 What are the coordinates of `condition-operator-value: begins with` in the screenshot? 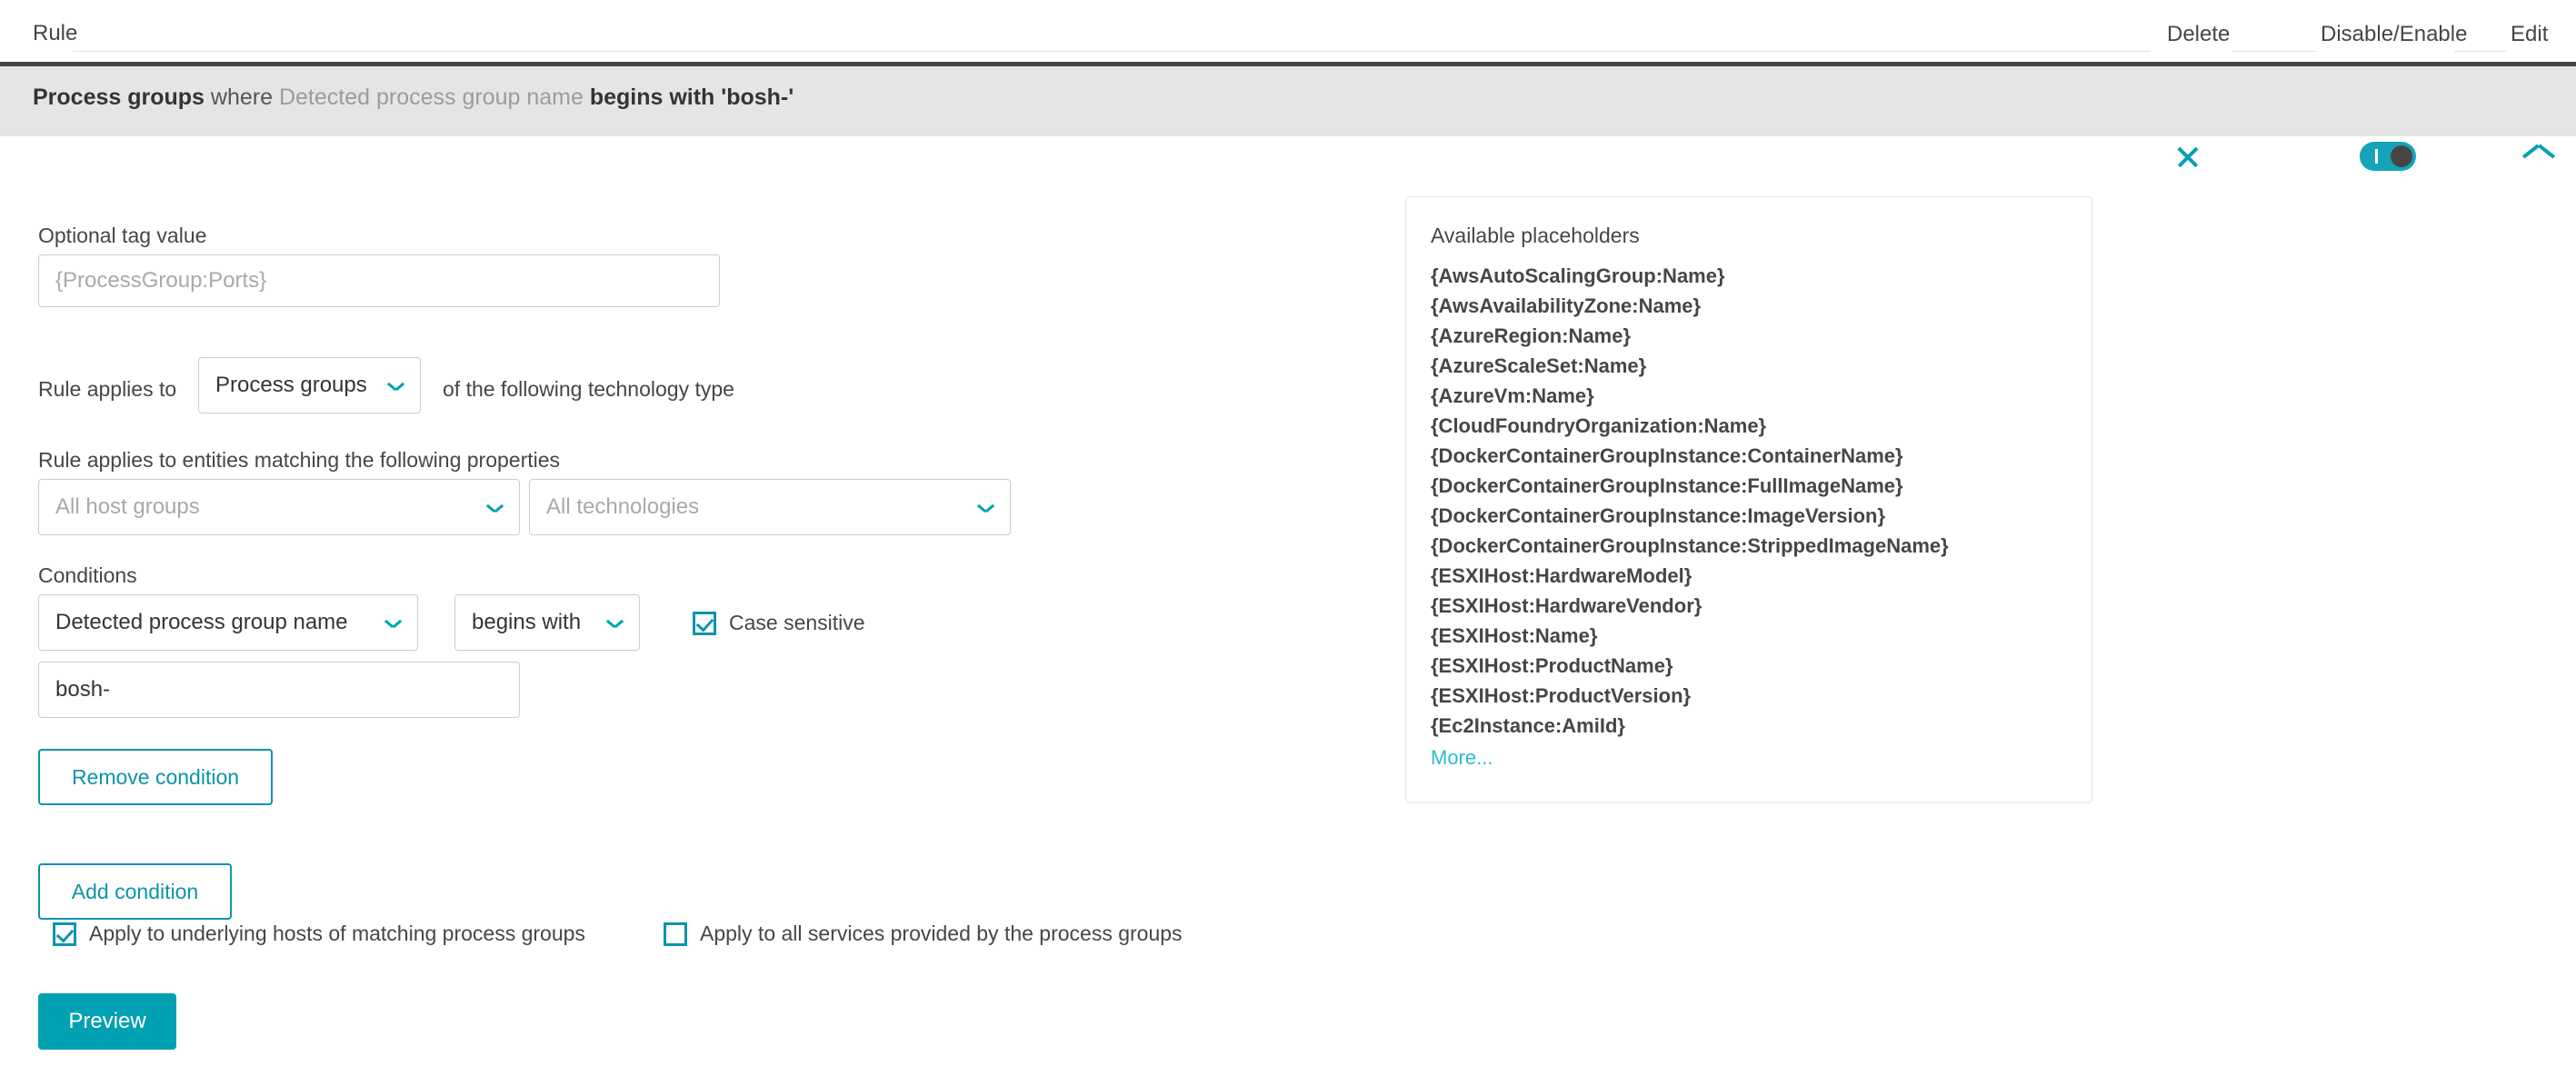 It's located at (527, 622).